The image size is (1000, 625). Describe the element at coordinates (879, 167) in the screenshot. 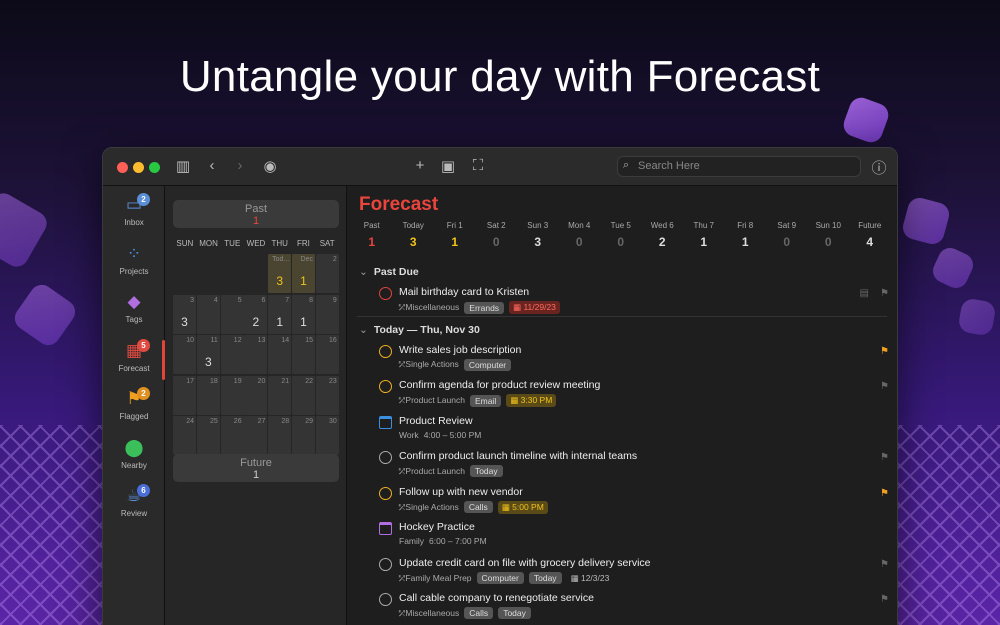

I see `info-icon: ⓘ` at that location.